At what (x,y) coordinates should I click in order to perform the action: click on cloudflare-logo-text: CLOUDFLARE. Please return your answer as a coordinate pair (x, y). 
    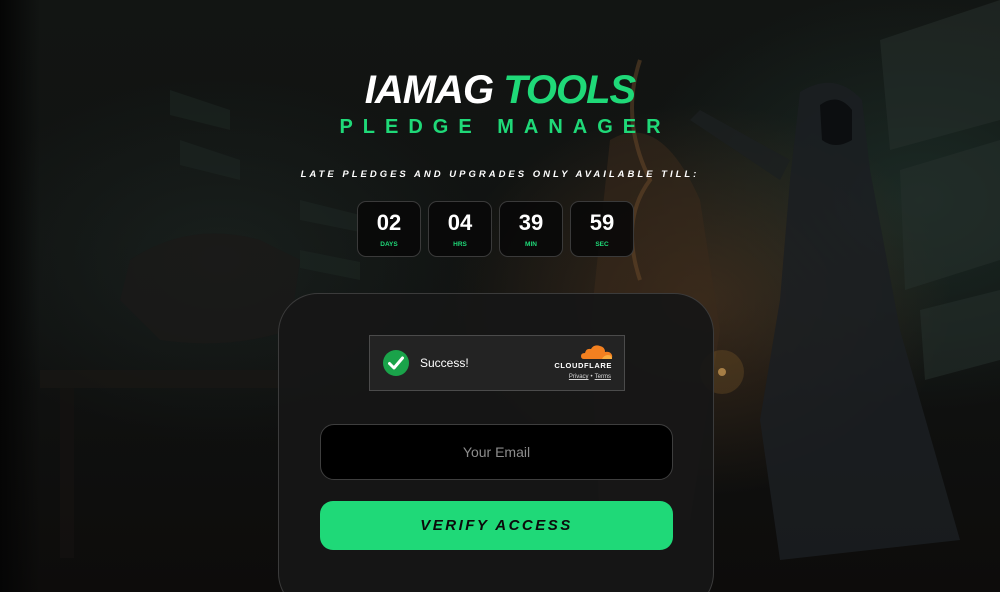
    Looking at the image, I should click on (583, 365).